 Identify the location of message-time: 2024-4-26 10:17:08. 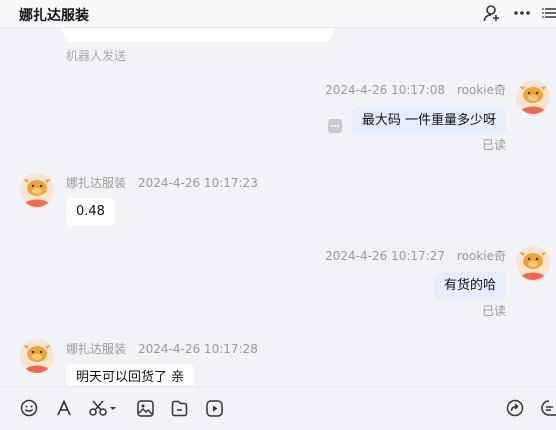
(385, 90).